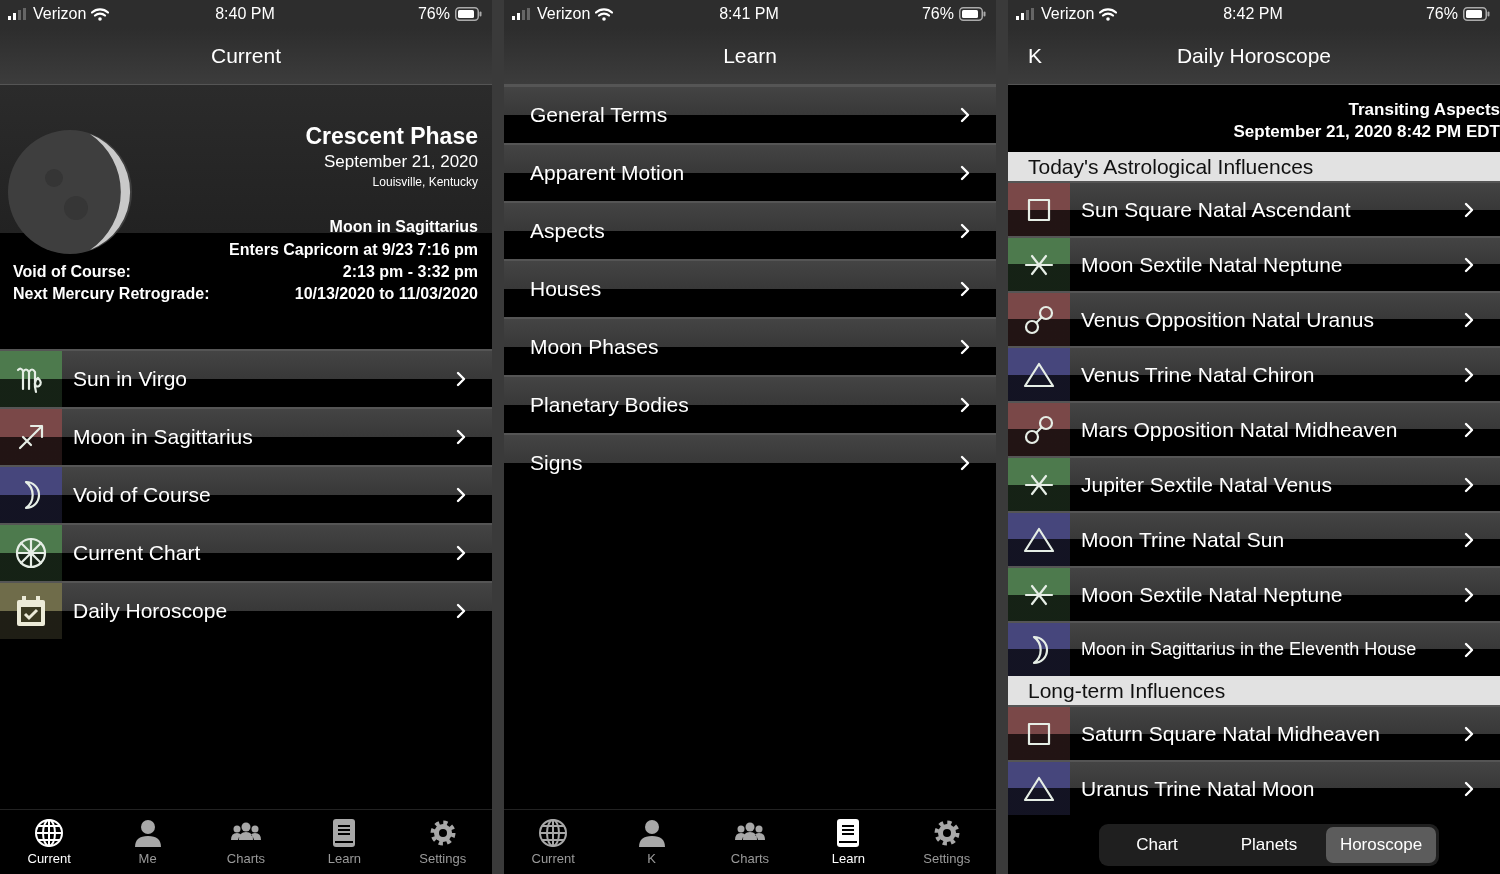  I want to click on list-row: Current Chart, so click(246, 552).